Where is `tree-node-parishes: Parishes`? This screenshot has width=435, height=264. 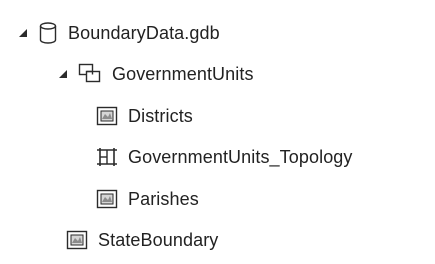
tree-node-parishes: Parishes is located at coordinates (147, 199).